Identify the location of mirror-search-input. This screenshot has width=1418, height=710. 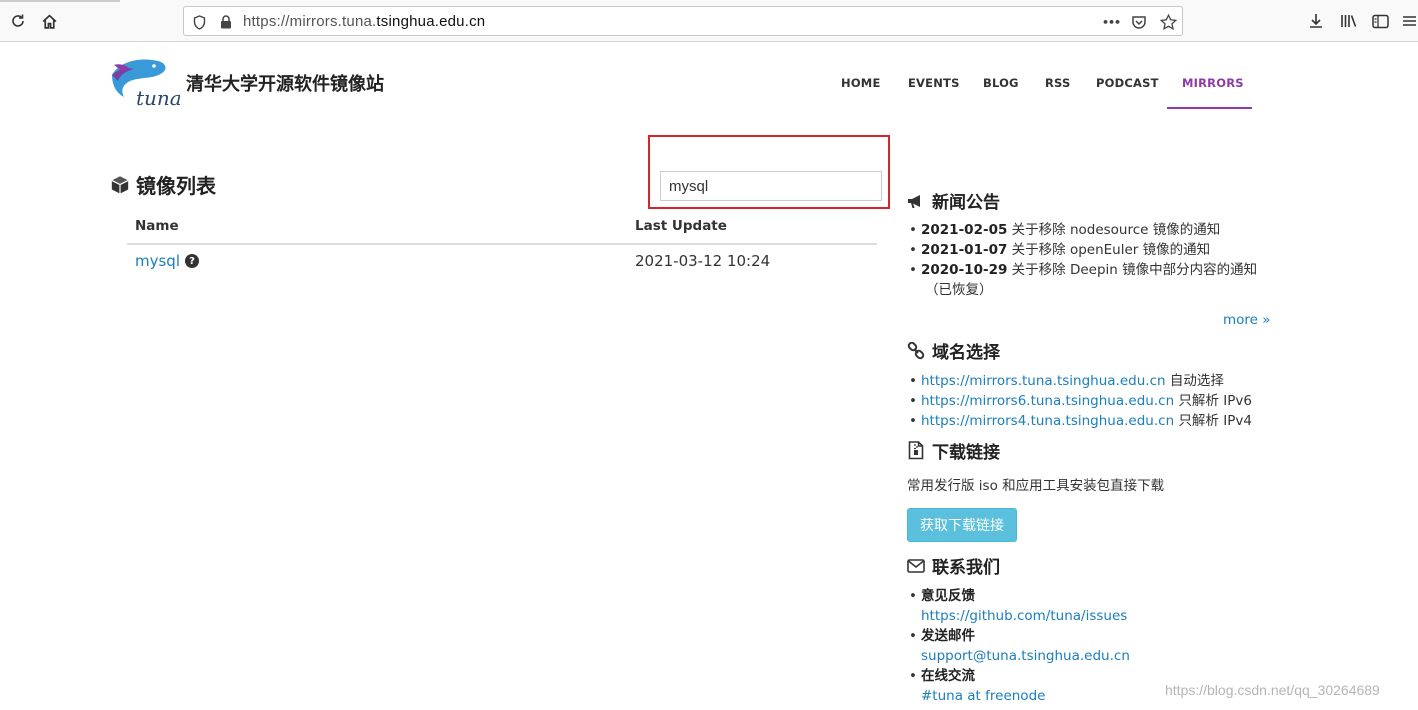
(771, 186).